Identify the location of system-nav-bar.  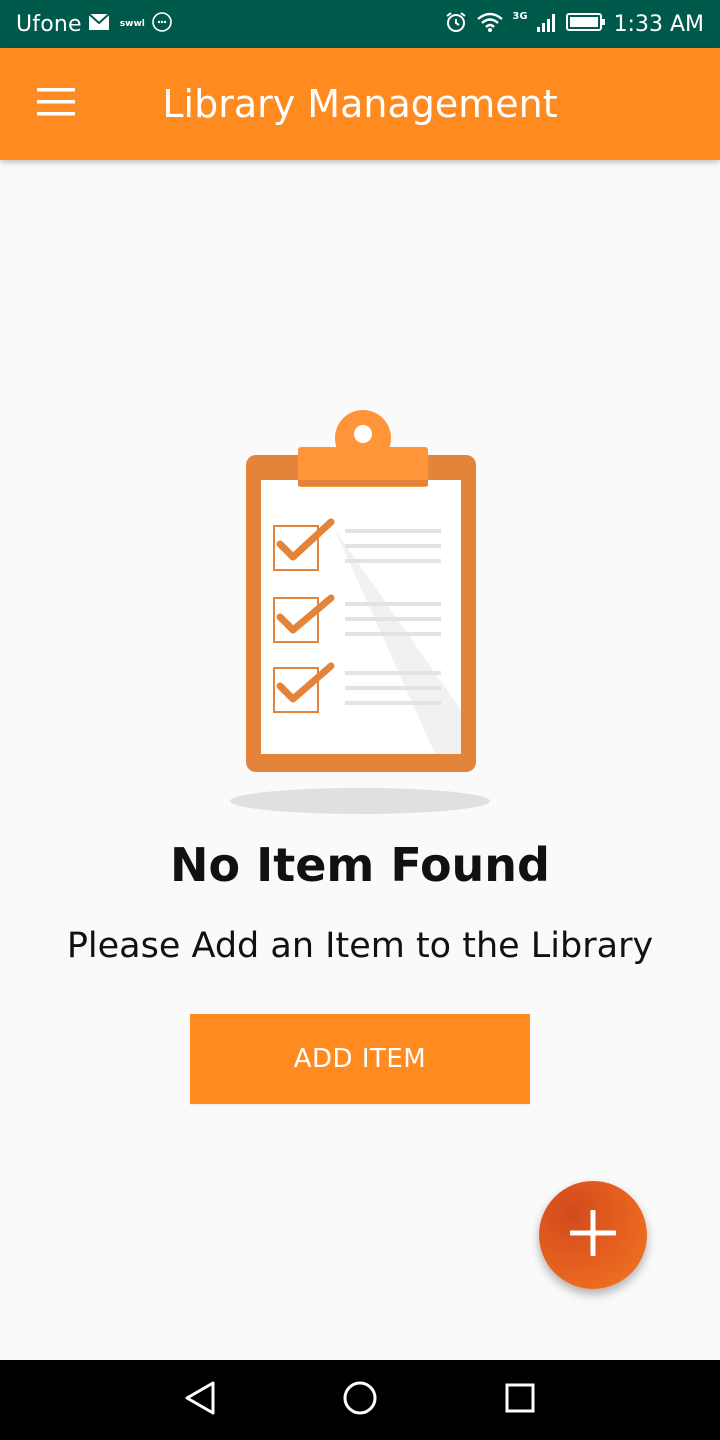
(360, 1400).